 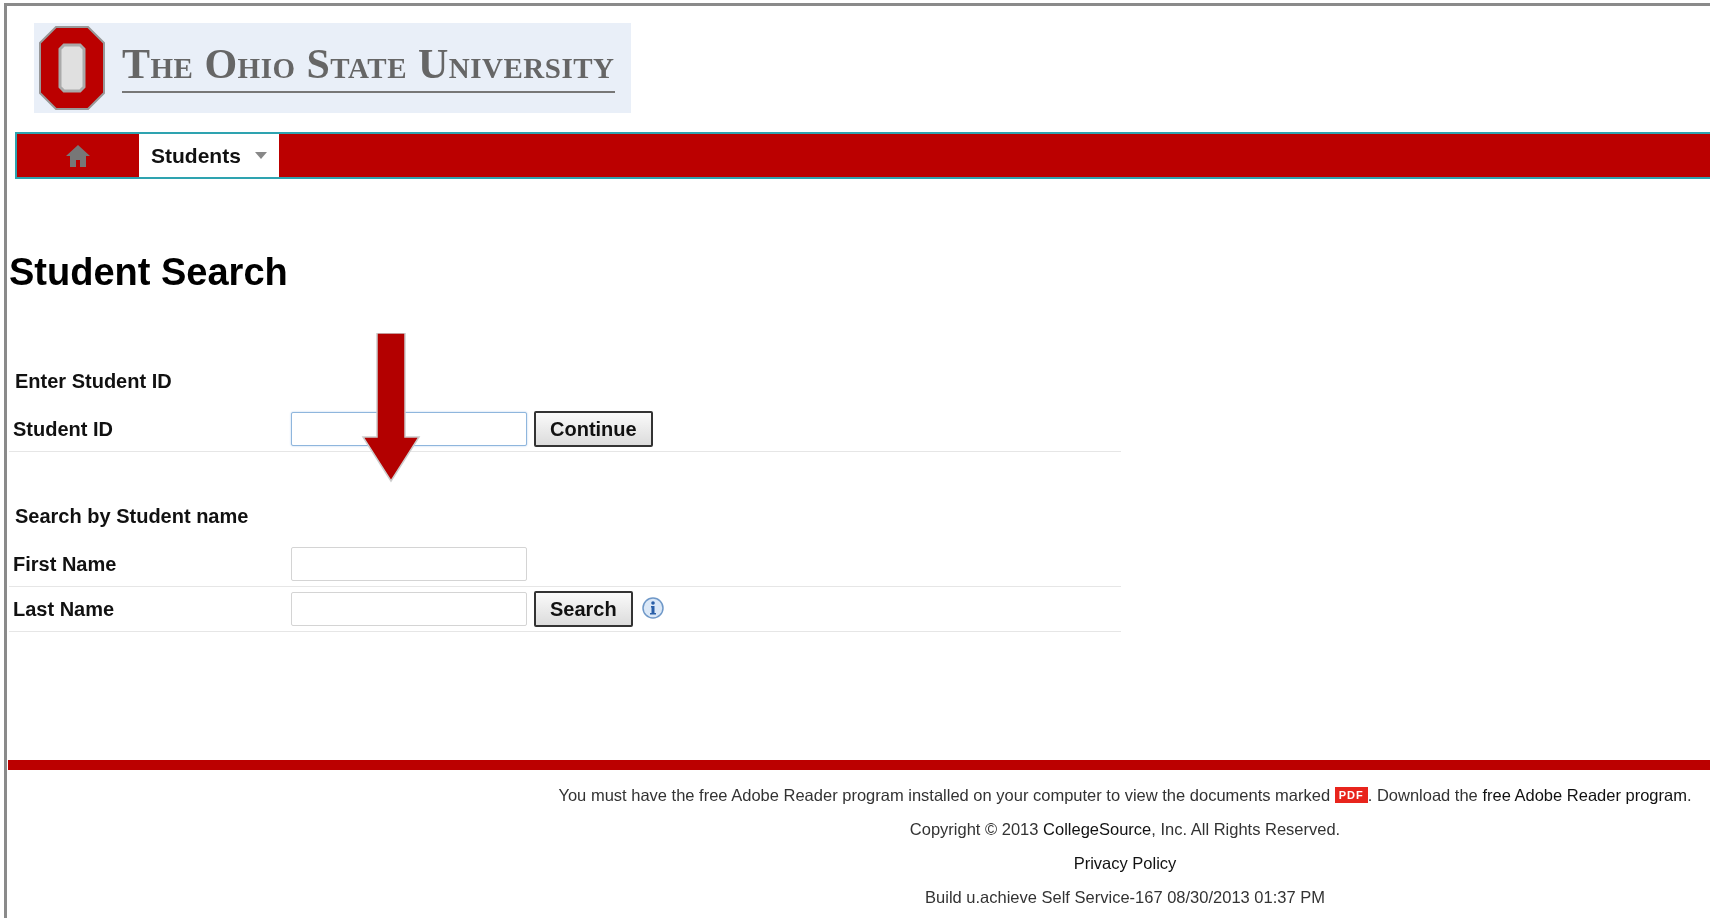 I want to click on submit-button: Search, so click(x=583, y=609).